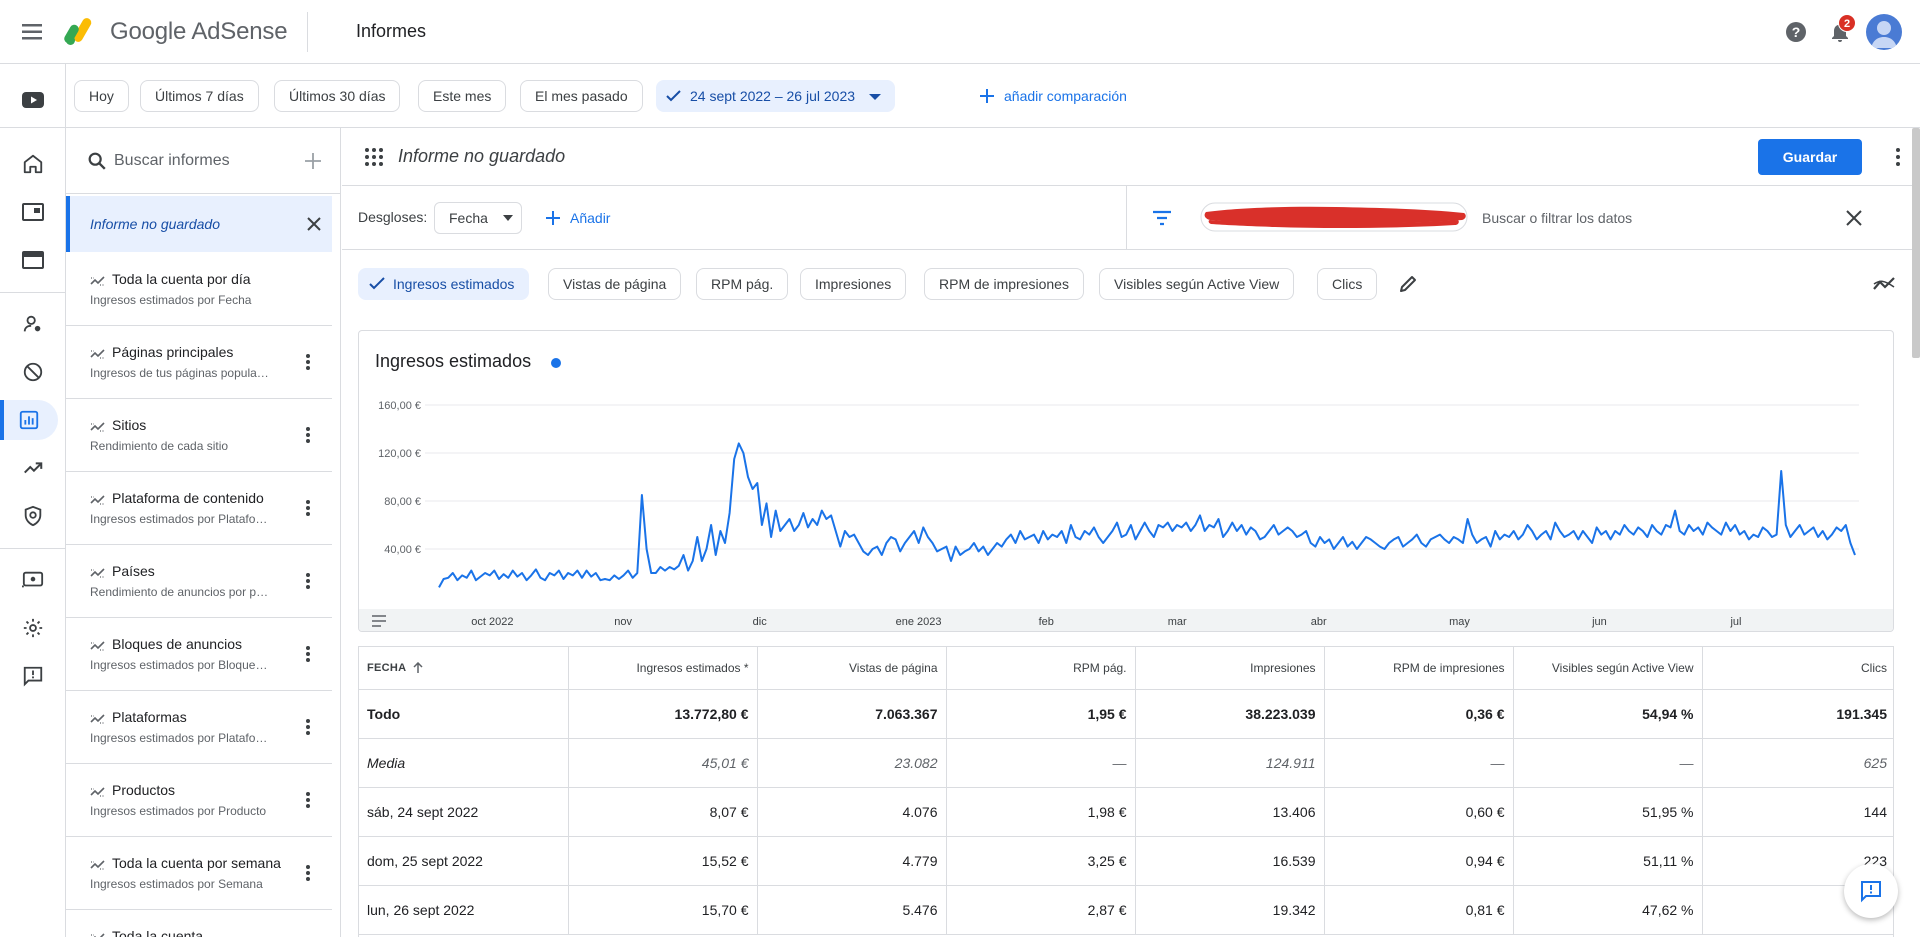 The width and height of the screenshot is (1920, 937). What do you see at coordinates (313, 161) in the screenshot?
I see `new-report-plus-icon` at bounding box center [313, 161].